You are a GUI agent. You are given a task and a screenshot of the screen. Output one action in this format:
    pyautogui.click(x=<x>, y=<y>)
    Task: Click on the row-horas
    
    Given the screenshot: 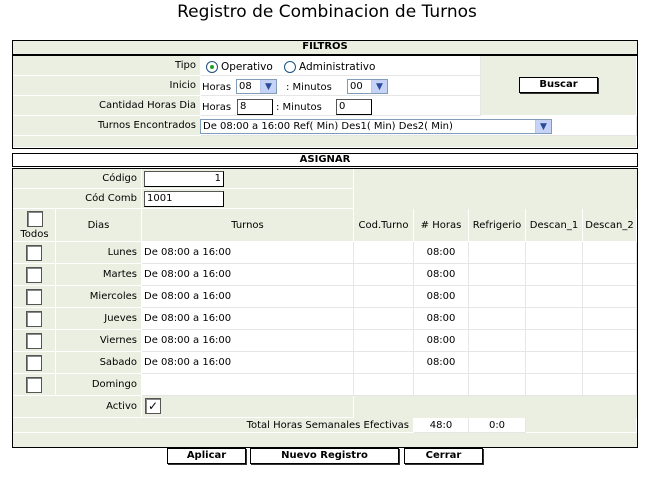 What is the action you would take?
    pyautogui.click(x=441, y=385)
    